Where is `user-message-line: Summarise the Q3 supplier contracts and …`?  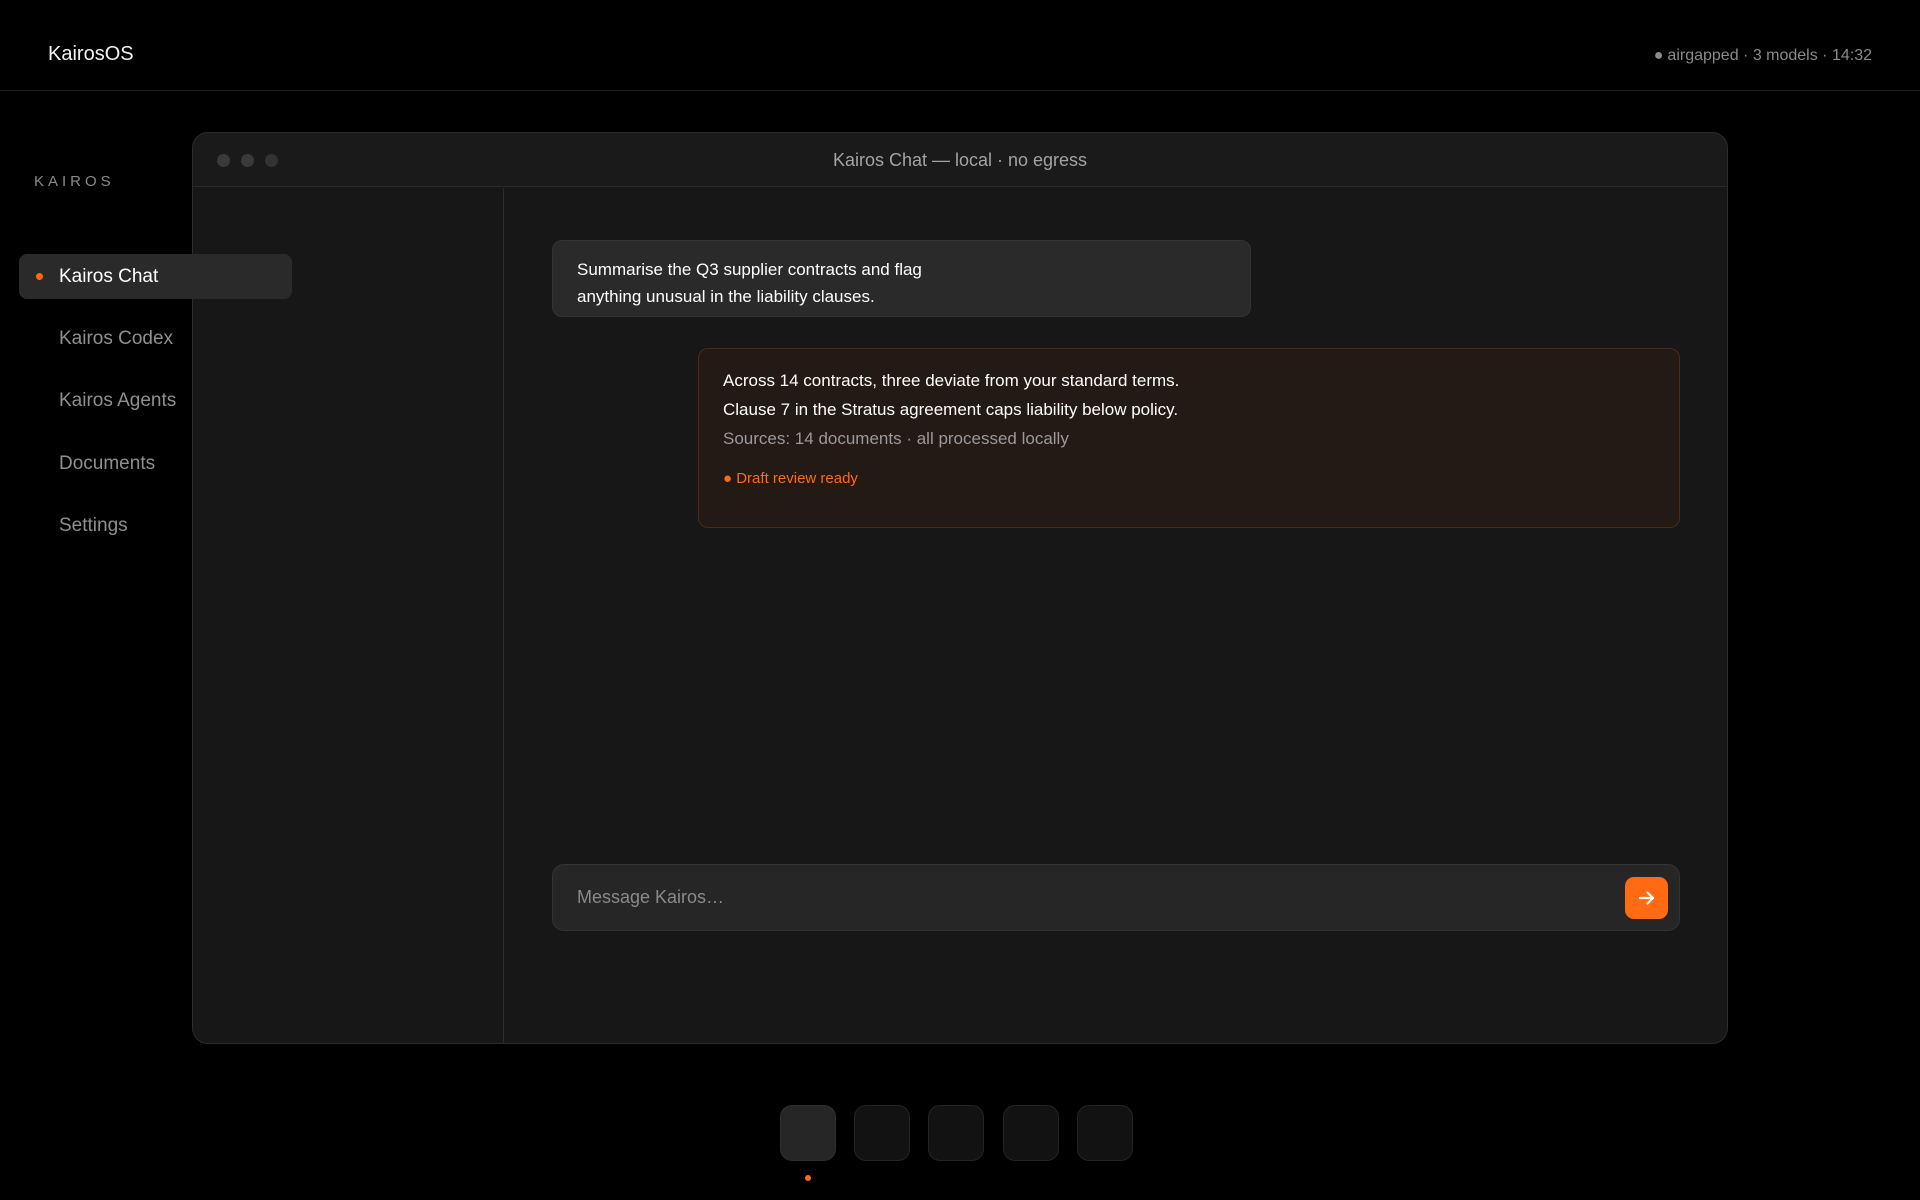
user-message-line: Summarise the Q3 supplier contracts and … is located at coordinates (749, 269).